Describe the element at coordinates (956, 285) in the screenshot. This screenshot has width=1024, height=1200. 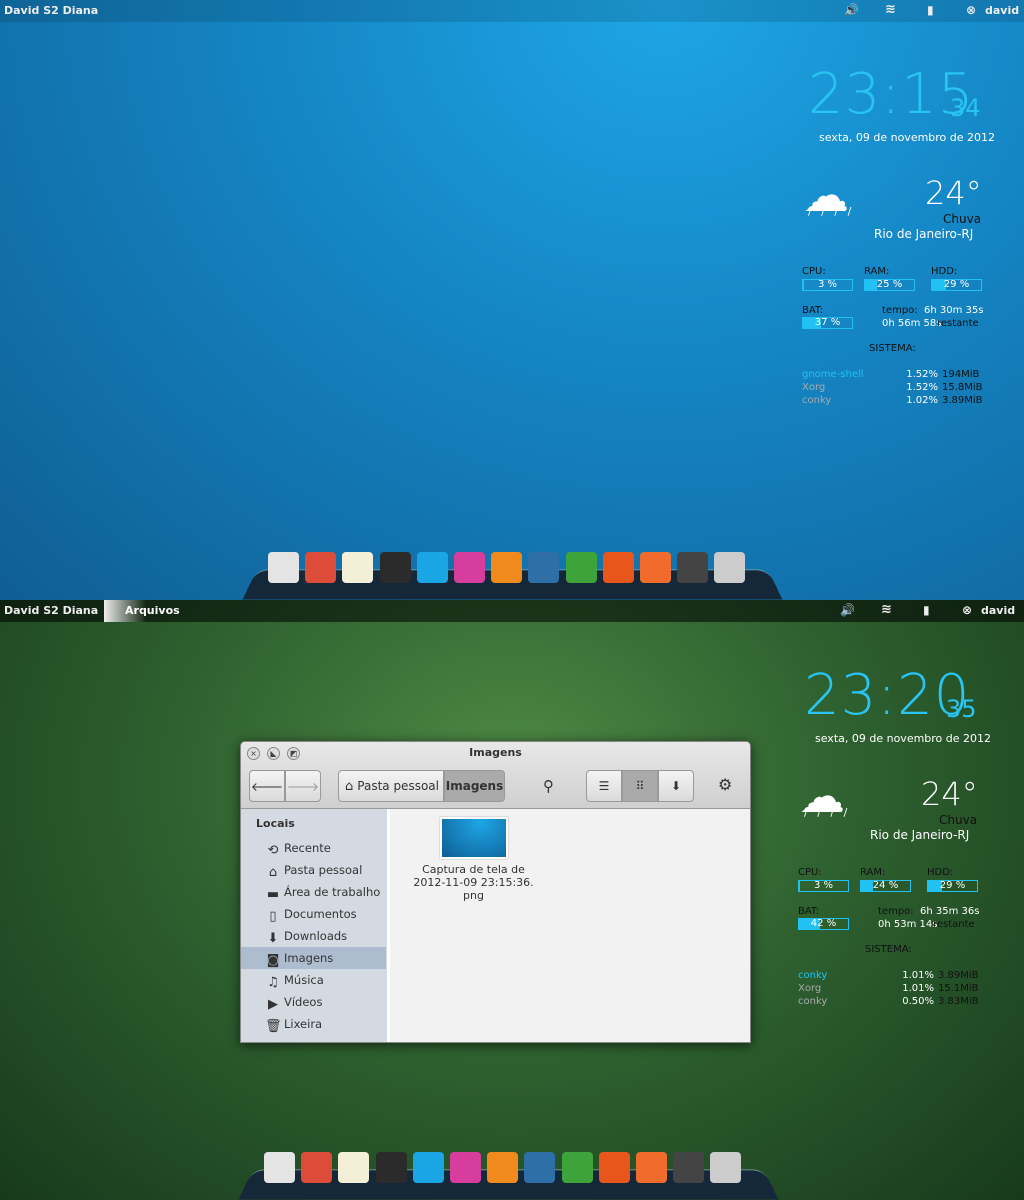
I see `hdd-bar: 29 %` at that location.